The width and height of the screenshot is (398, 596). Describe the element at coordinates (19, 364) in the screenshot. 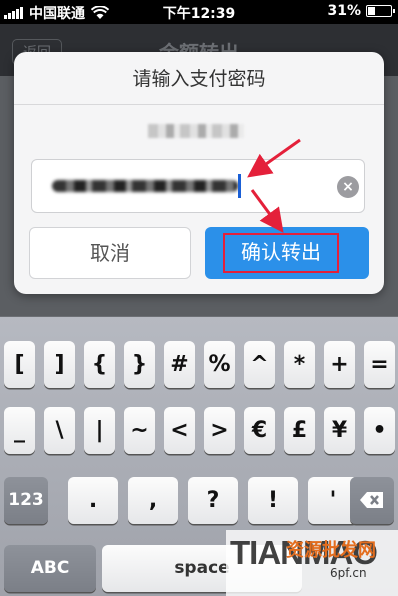

I see `key-symbol: [` at that location.